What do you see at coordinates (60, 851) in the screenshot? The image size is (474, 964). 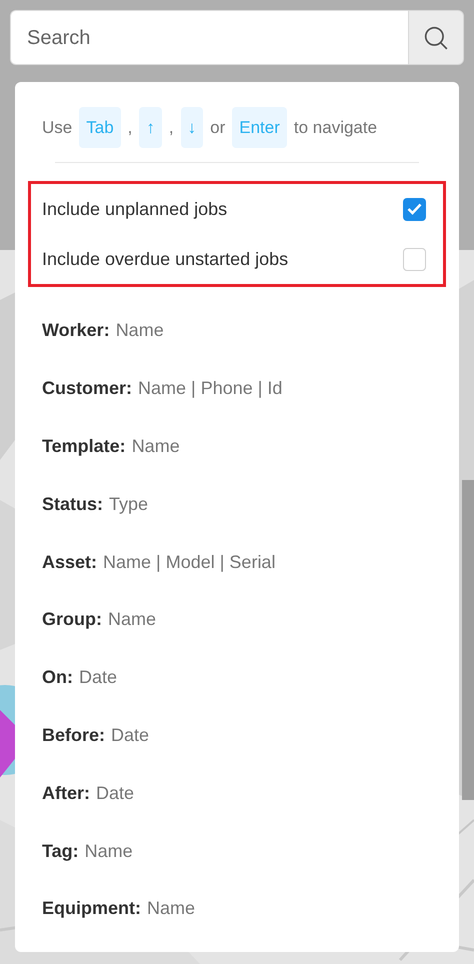 I see `filter-key: Tag:` at bounding box center [60, 851].